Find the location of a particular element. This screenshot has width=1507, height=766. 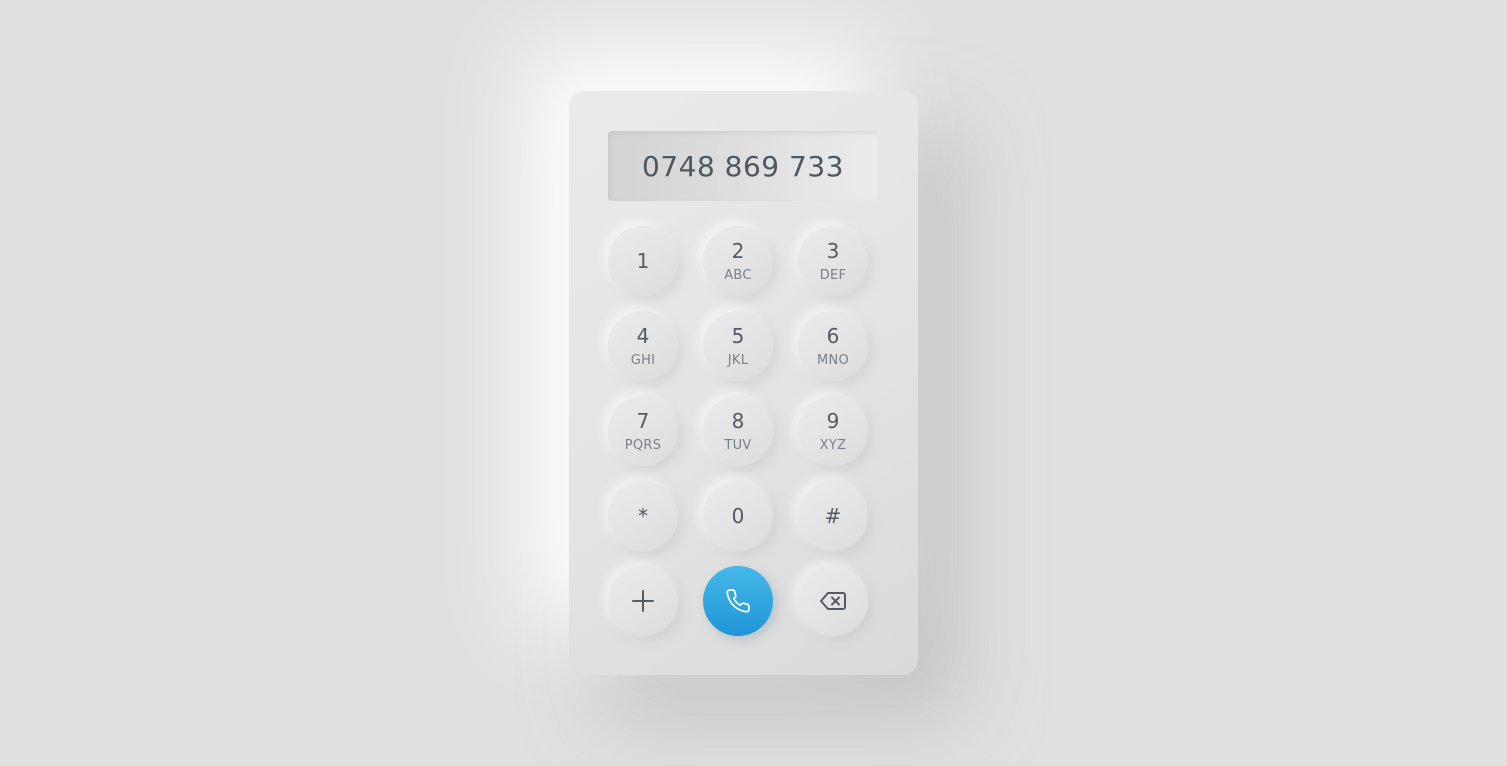

key-7: 7 PQRS is located at coordinates (643, 431).